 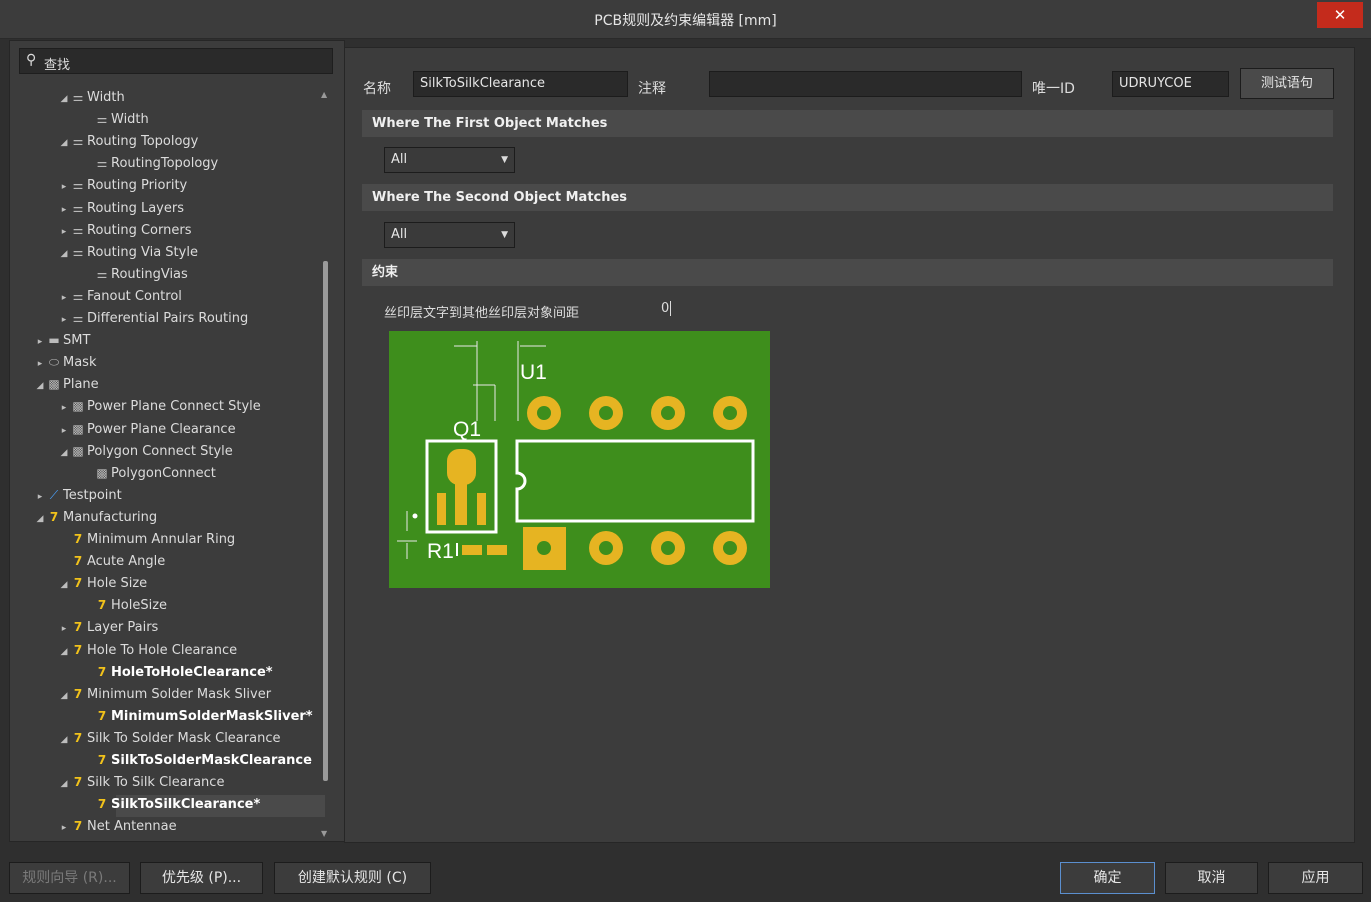 I want to click on tree-item: 7 SilkToSilkClearance*, so click(x=171, y=804).